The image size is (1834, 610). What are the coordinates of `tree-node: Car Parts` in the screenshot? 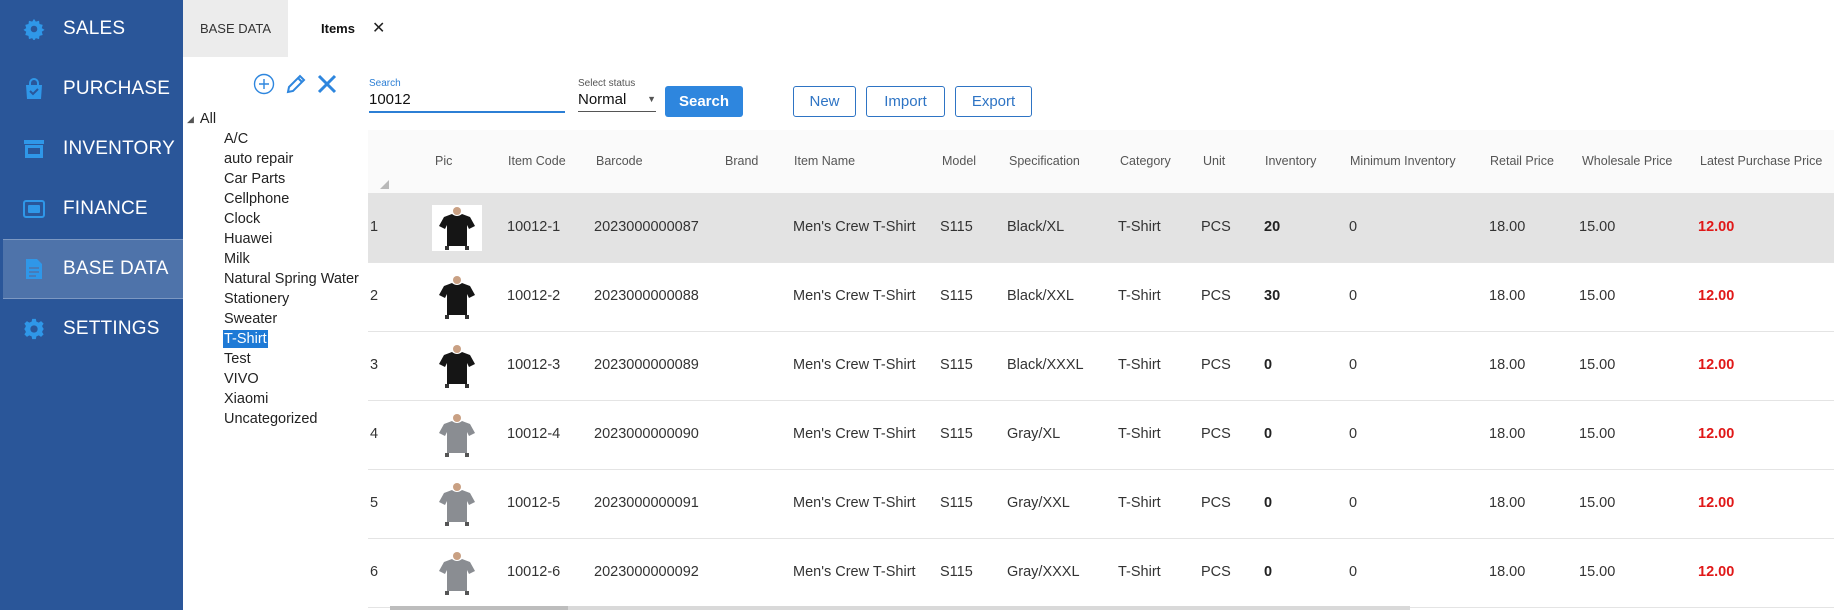 It's located at (254, 179).